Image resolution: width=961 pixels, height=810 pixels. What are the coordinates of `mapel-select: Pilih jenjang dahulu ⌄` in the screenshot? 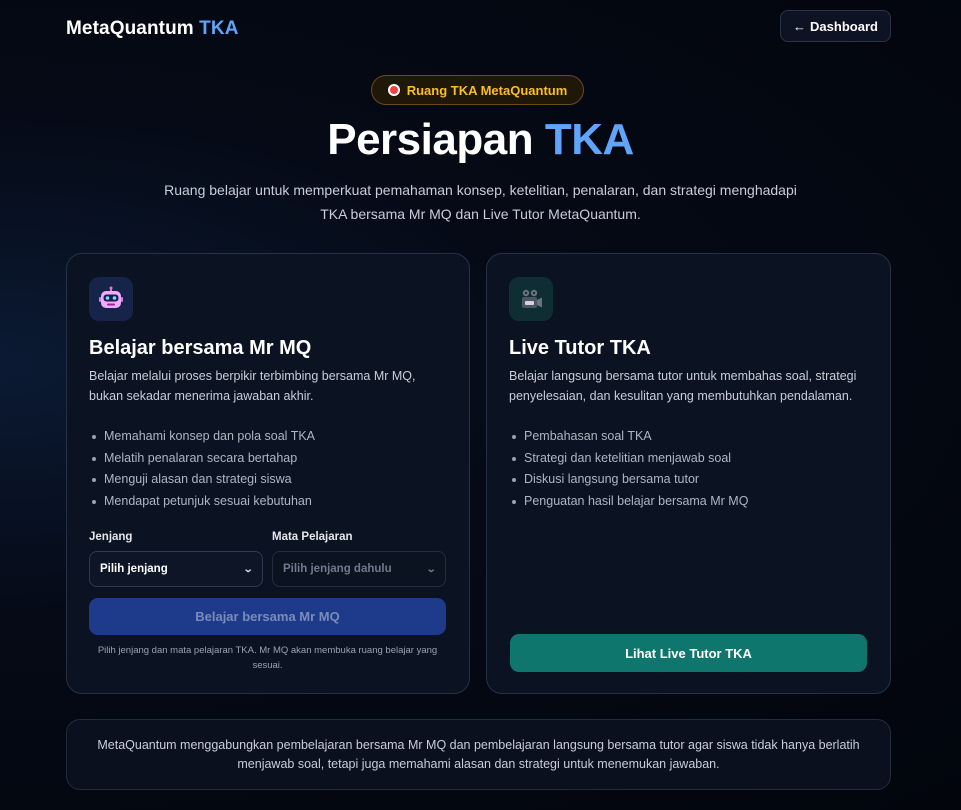 It's located at (359, 569).